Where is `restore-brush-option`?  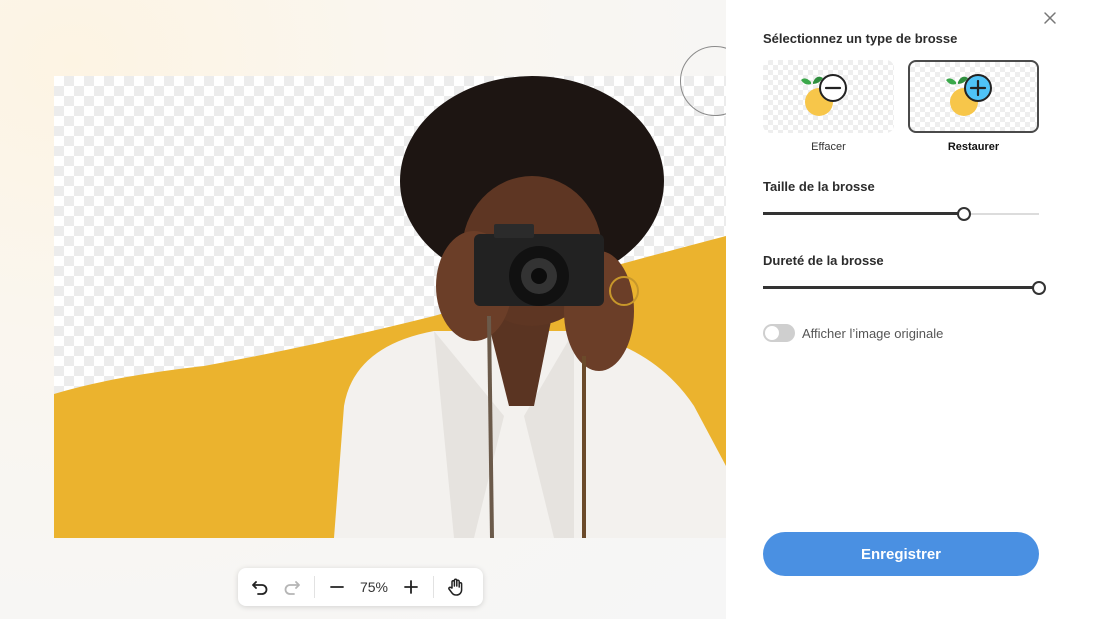
restore-brush-option is located at coordinates (973, 96).